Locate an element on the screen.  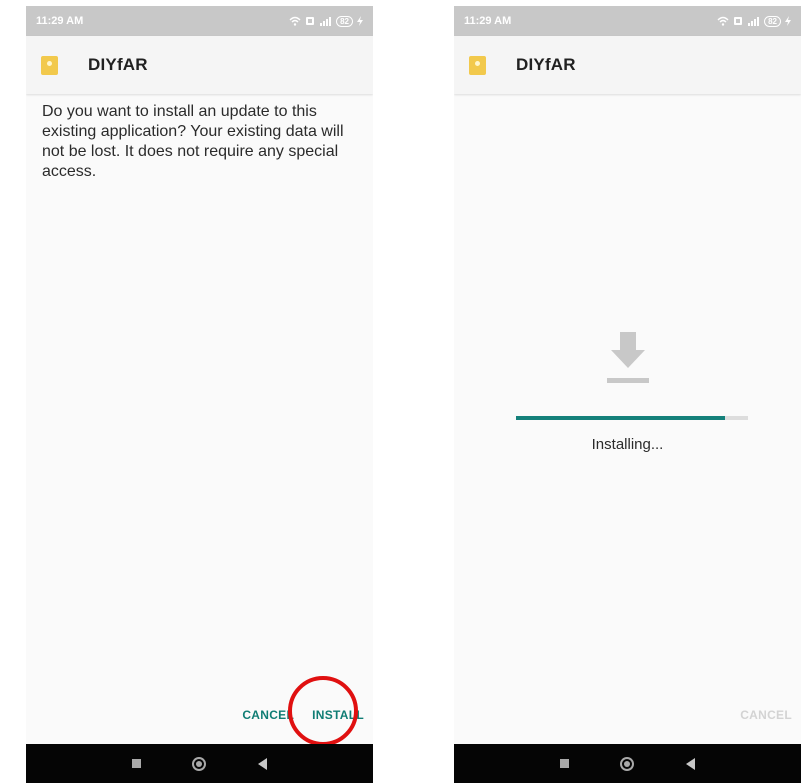
install-progress-bar is located at coordinates (632, 418).